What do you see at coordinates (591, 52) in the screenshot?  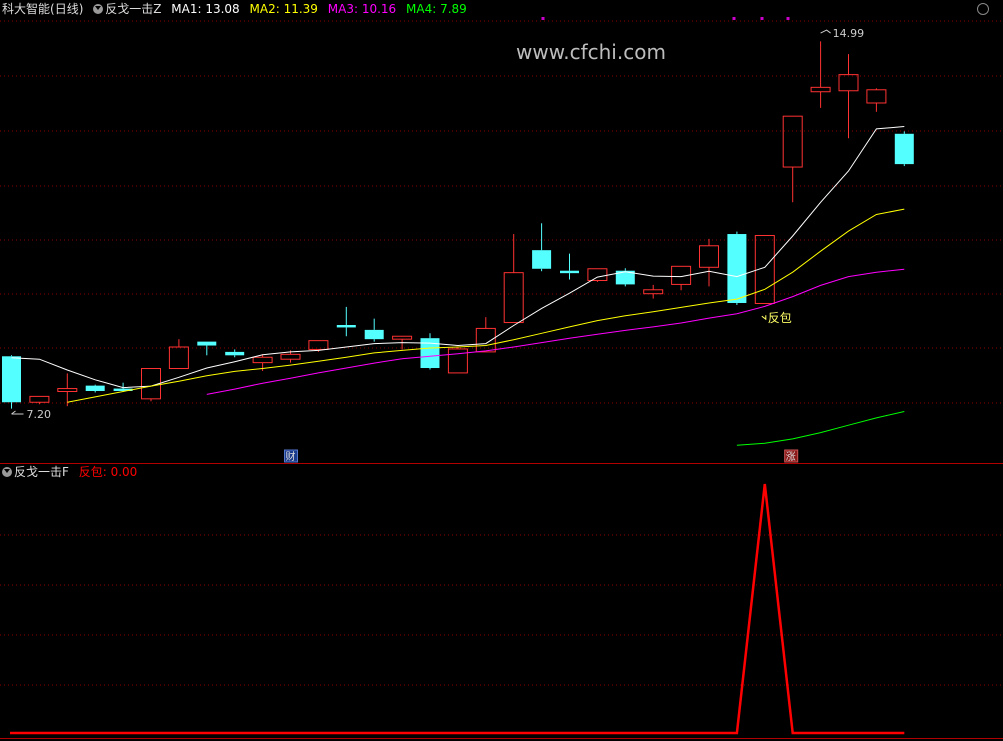 I see `watermark: www.cfchi.com` at bounding box center [591, 52].